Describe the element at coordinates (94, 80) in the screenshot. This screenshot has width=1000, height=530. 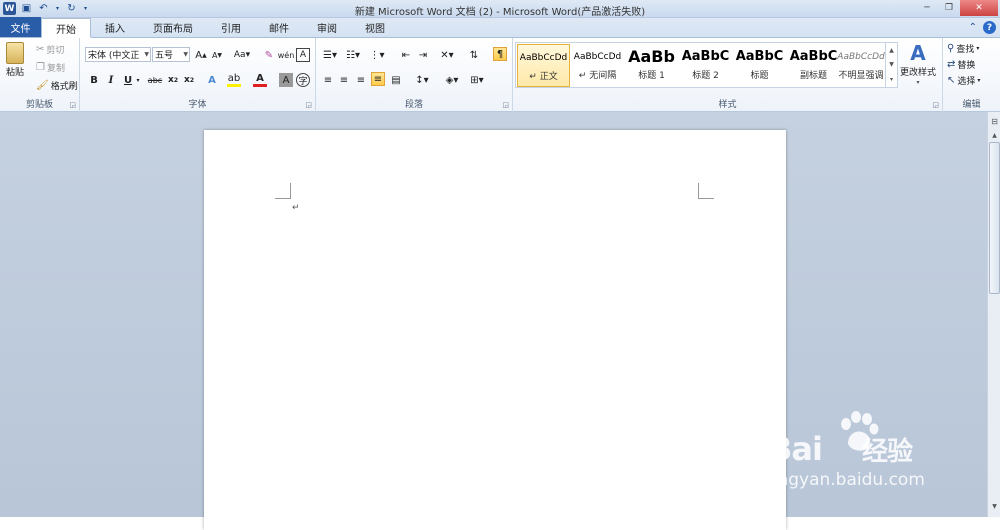
I see `bold-icon: B` at that location.